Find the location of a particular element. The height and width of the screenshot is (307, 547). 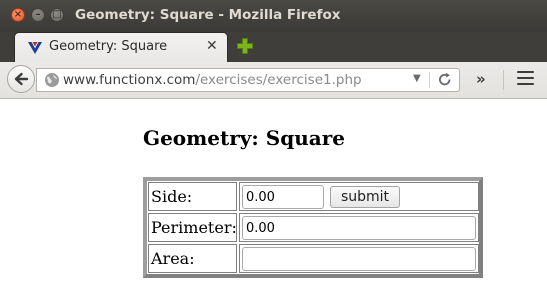

side-input-cell: submit is located at coordinates (359, 196).